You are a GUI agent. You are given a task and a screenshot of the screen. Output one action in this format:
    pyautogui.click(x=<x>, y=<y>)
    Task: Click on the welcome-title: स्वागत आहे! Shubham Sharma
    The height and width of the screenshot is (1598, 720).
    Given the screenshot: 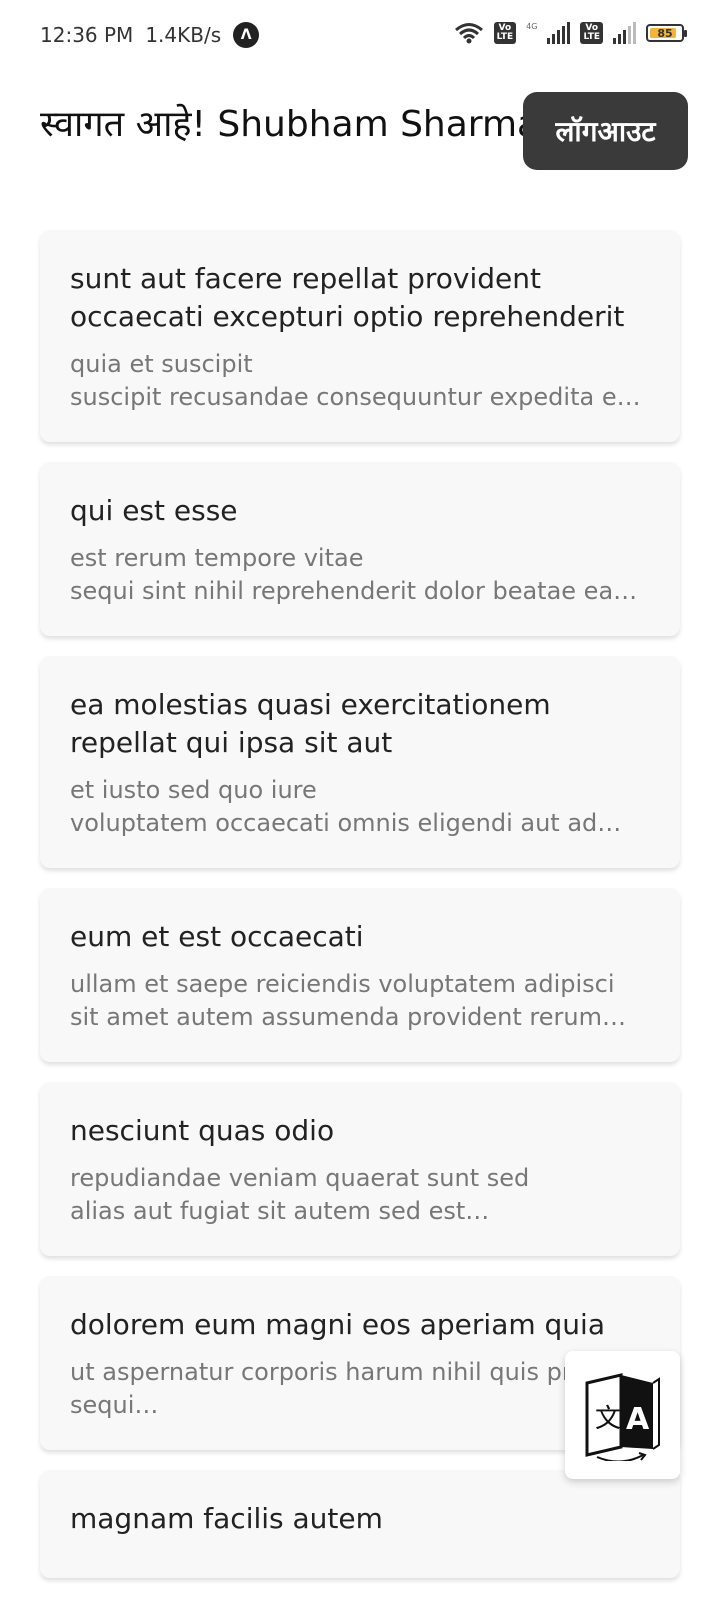 What is the action you would take?
    pyautogui.click(x=290, y=124)
    